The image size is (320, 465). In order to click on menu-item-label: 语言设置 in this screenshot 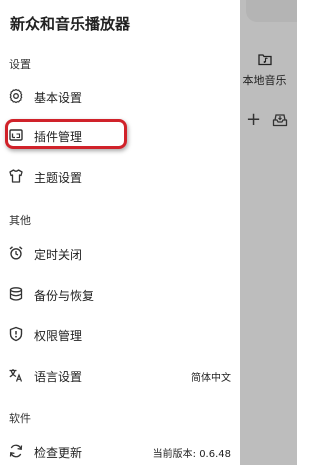, I will do `click(58, 377)`.